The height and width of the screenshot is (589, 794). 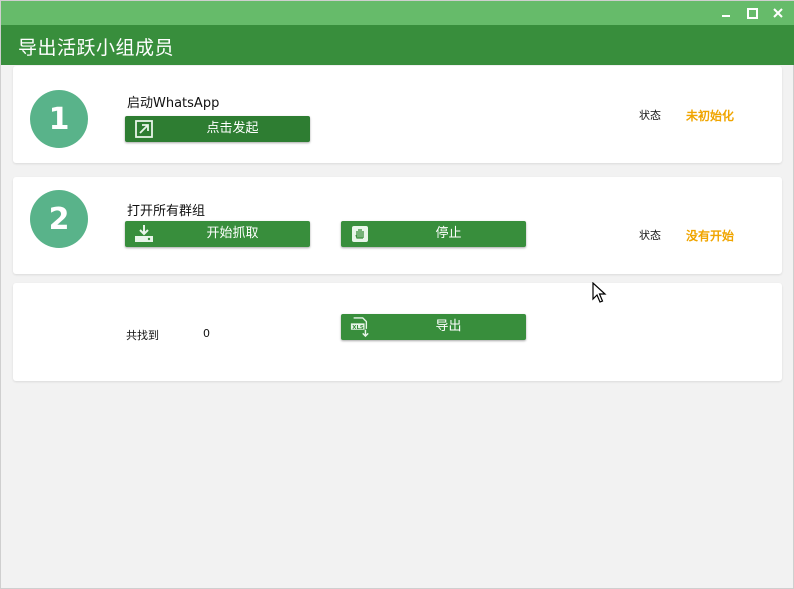 I want to click on step-title: 启动WhatsApp, so click(x=173, y=103).